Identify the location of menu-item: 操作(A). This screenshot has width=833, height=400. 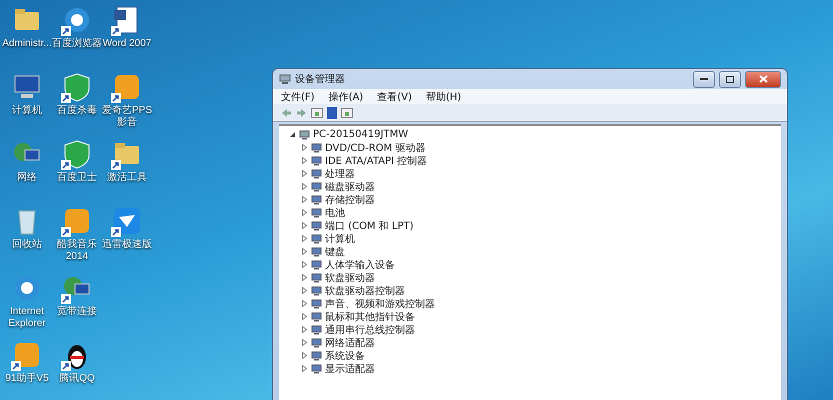
(346, 97).